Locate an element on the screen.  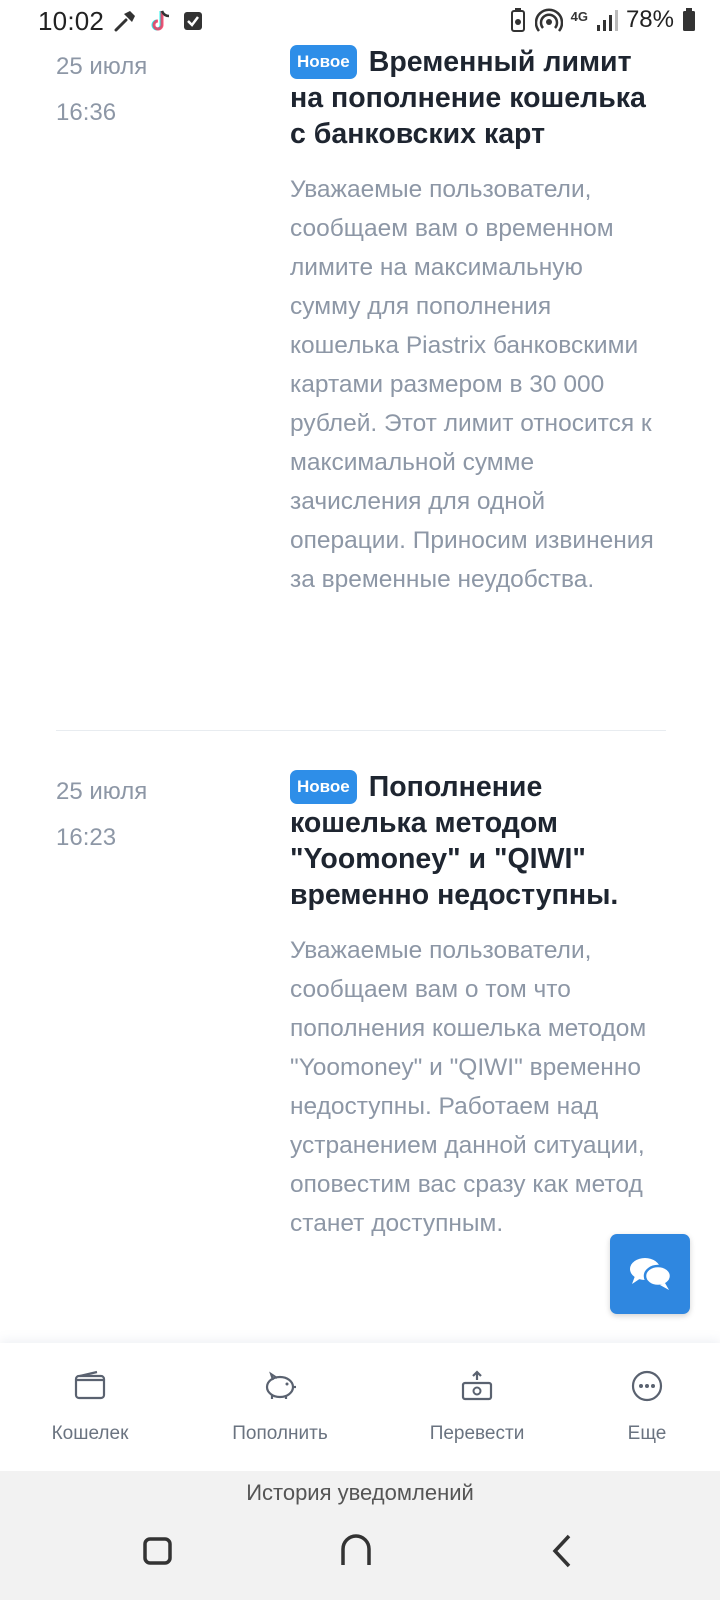
news-time: 16:23 is located at coordinates (86, 837).